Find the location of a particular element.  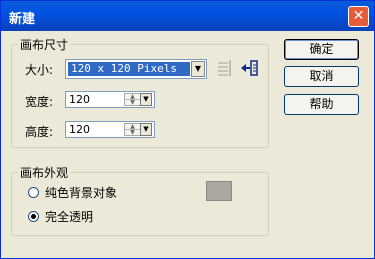

width-stepper: ▲ ▼ is located at coordinates (132, 99).